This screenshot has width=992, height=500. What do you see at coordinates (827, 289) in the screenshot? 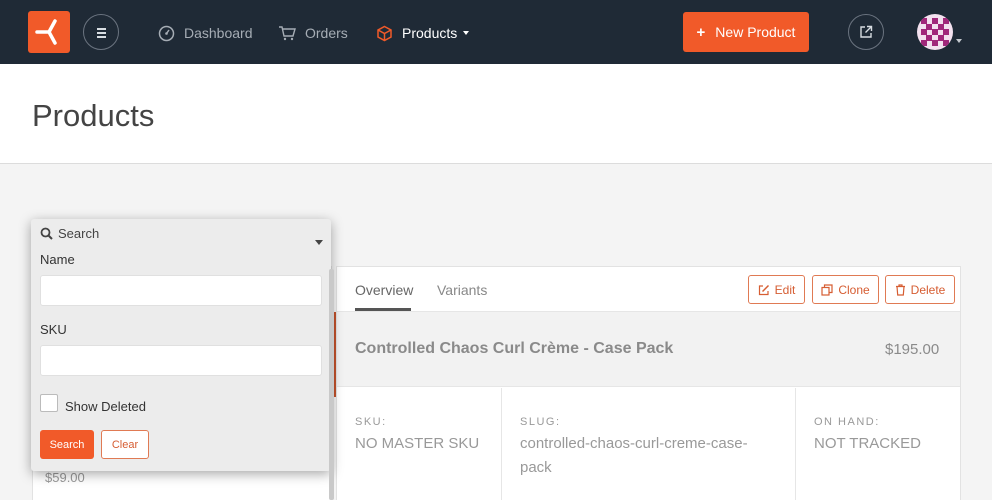
I see `clone-icon` at bounding box center [827, 289].